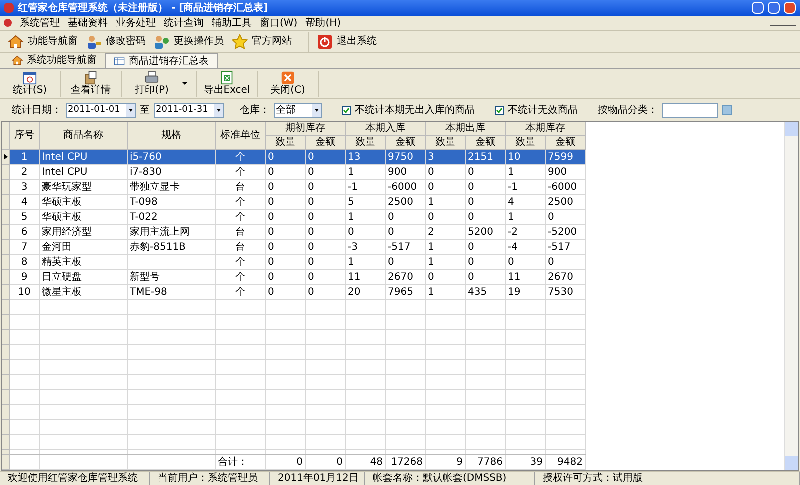  Describe the element at coordinates (145, 111) in the screenshot. I see `field-label: 至` at that location.